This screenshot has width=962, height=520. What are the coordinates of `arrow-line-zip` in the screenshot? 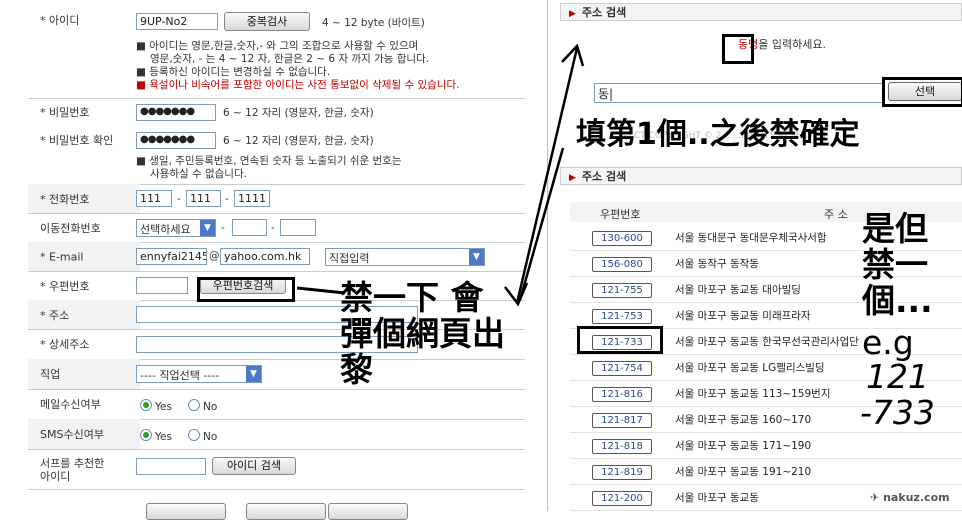 It's located at (321, 290).